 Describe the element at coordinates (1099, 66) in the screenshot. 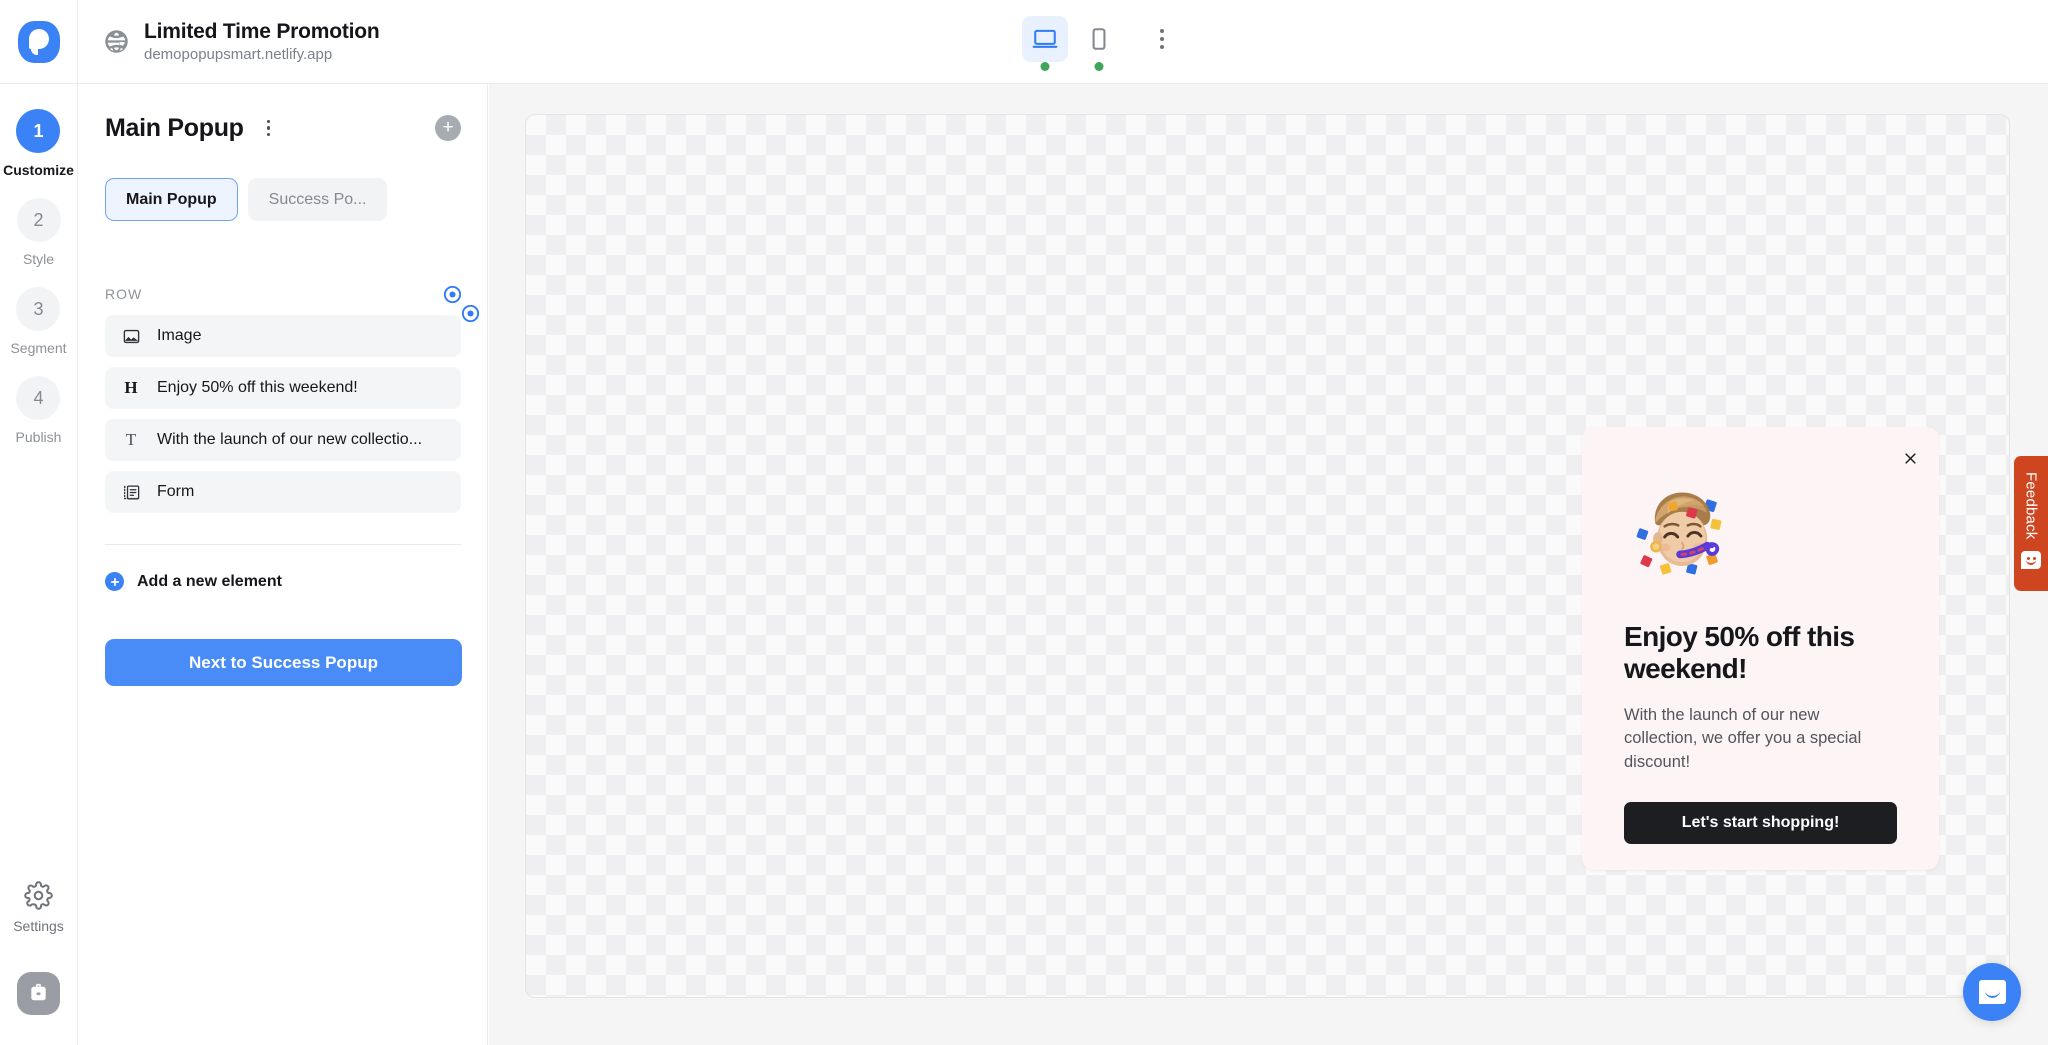

I see `mobile-status-dot` at that location.